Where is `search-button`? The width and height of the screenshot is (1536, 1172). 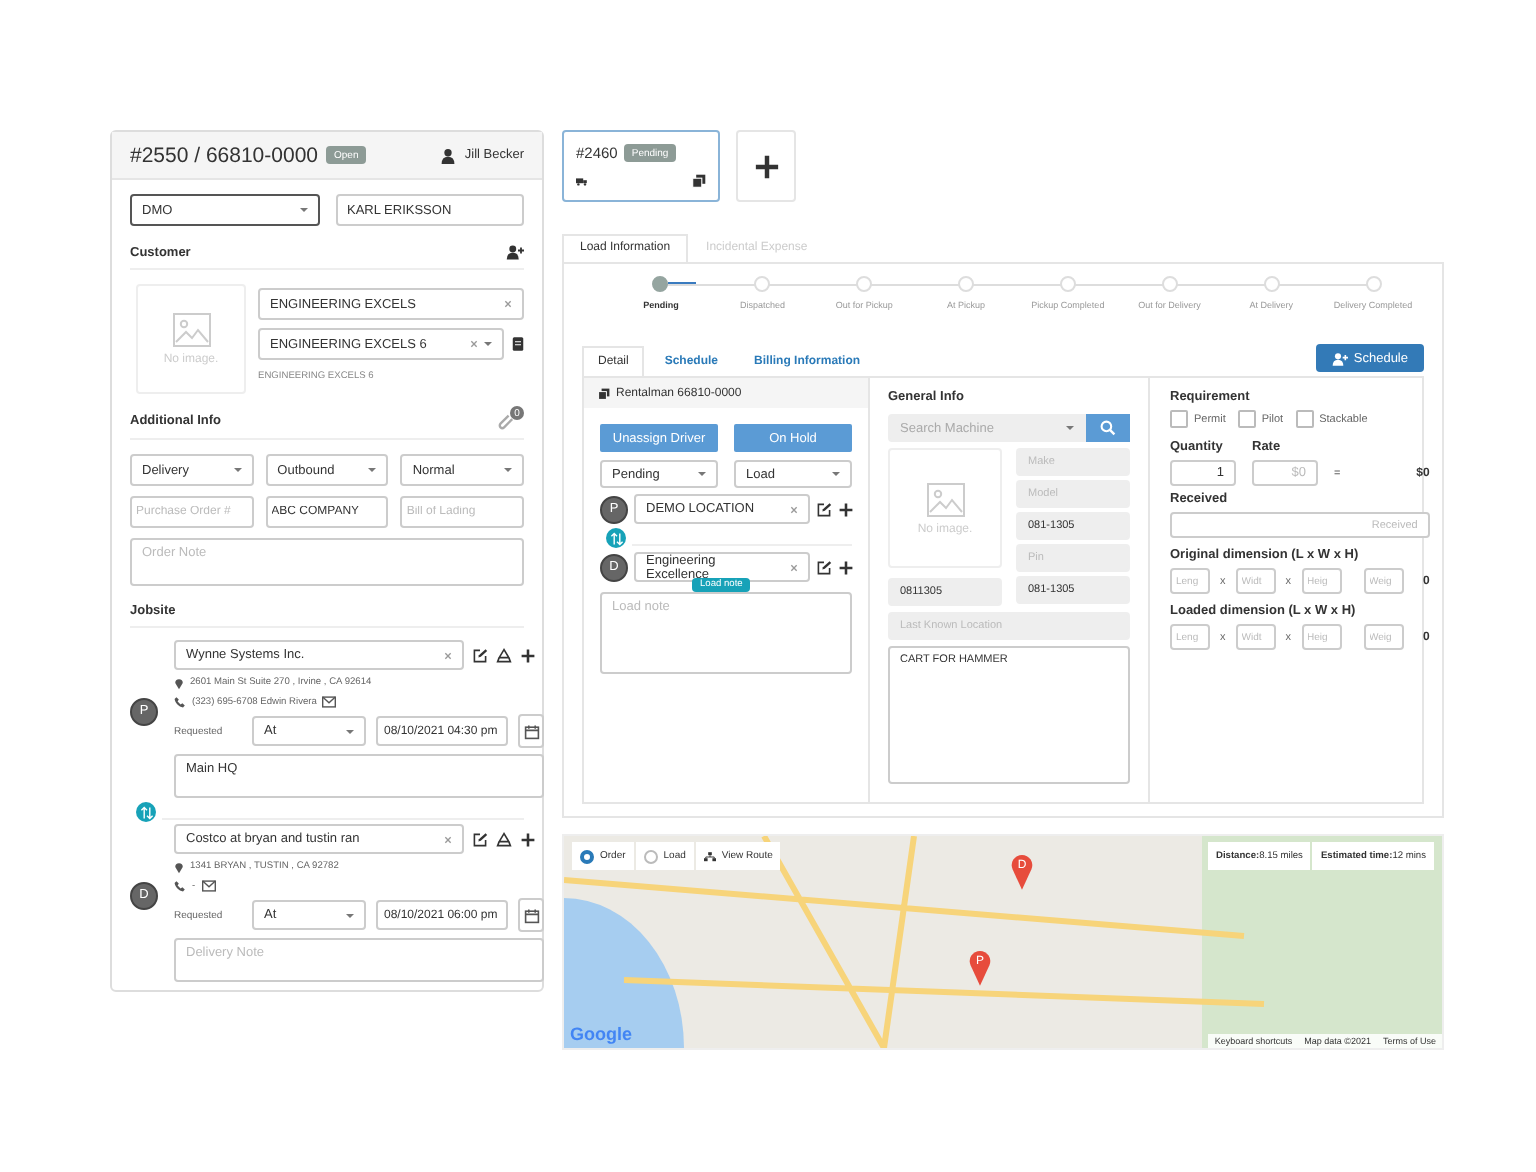 search-button is located at coordinates (1108, 428).